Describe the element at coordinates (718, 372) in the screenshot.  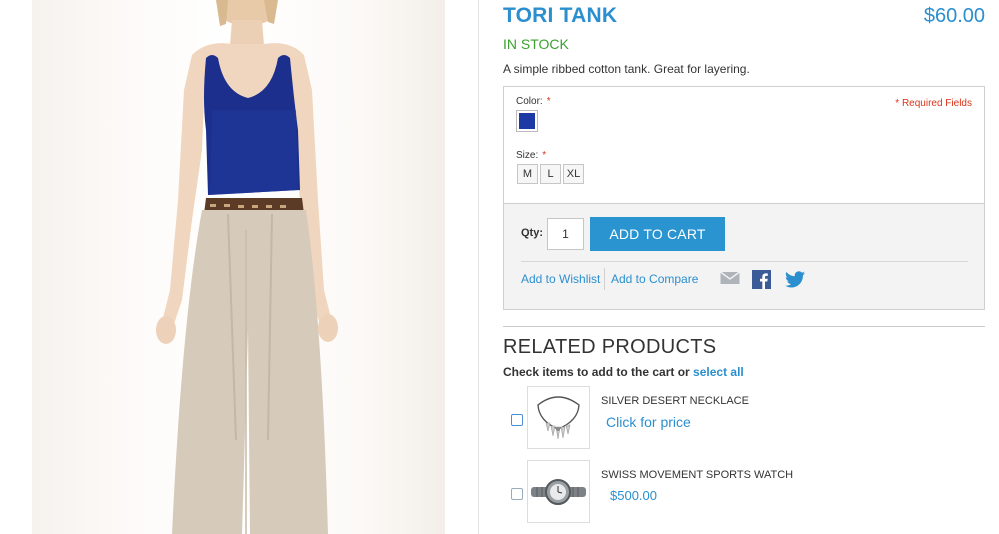
I see `select-all-link: select all` at that location.